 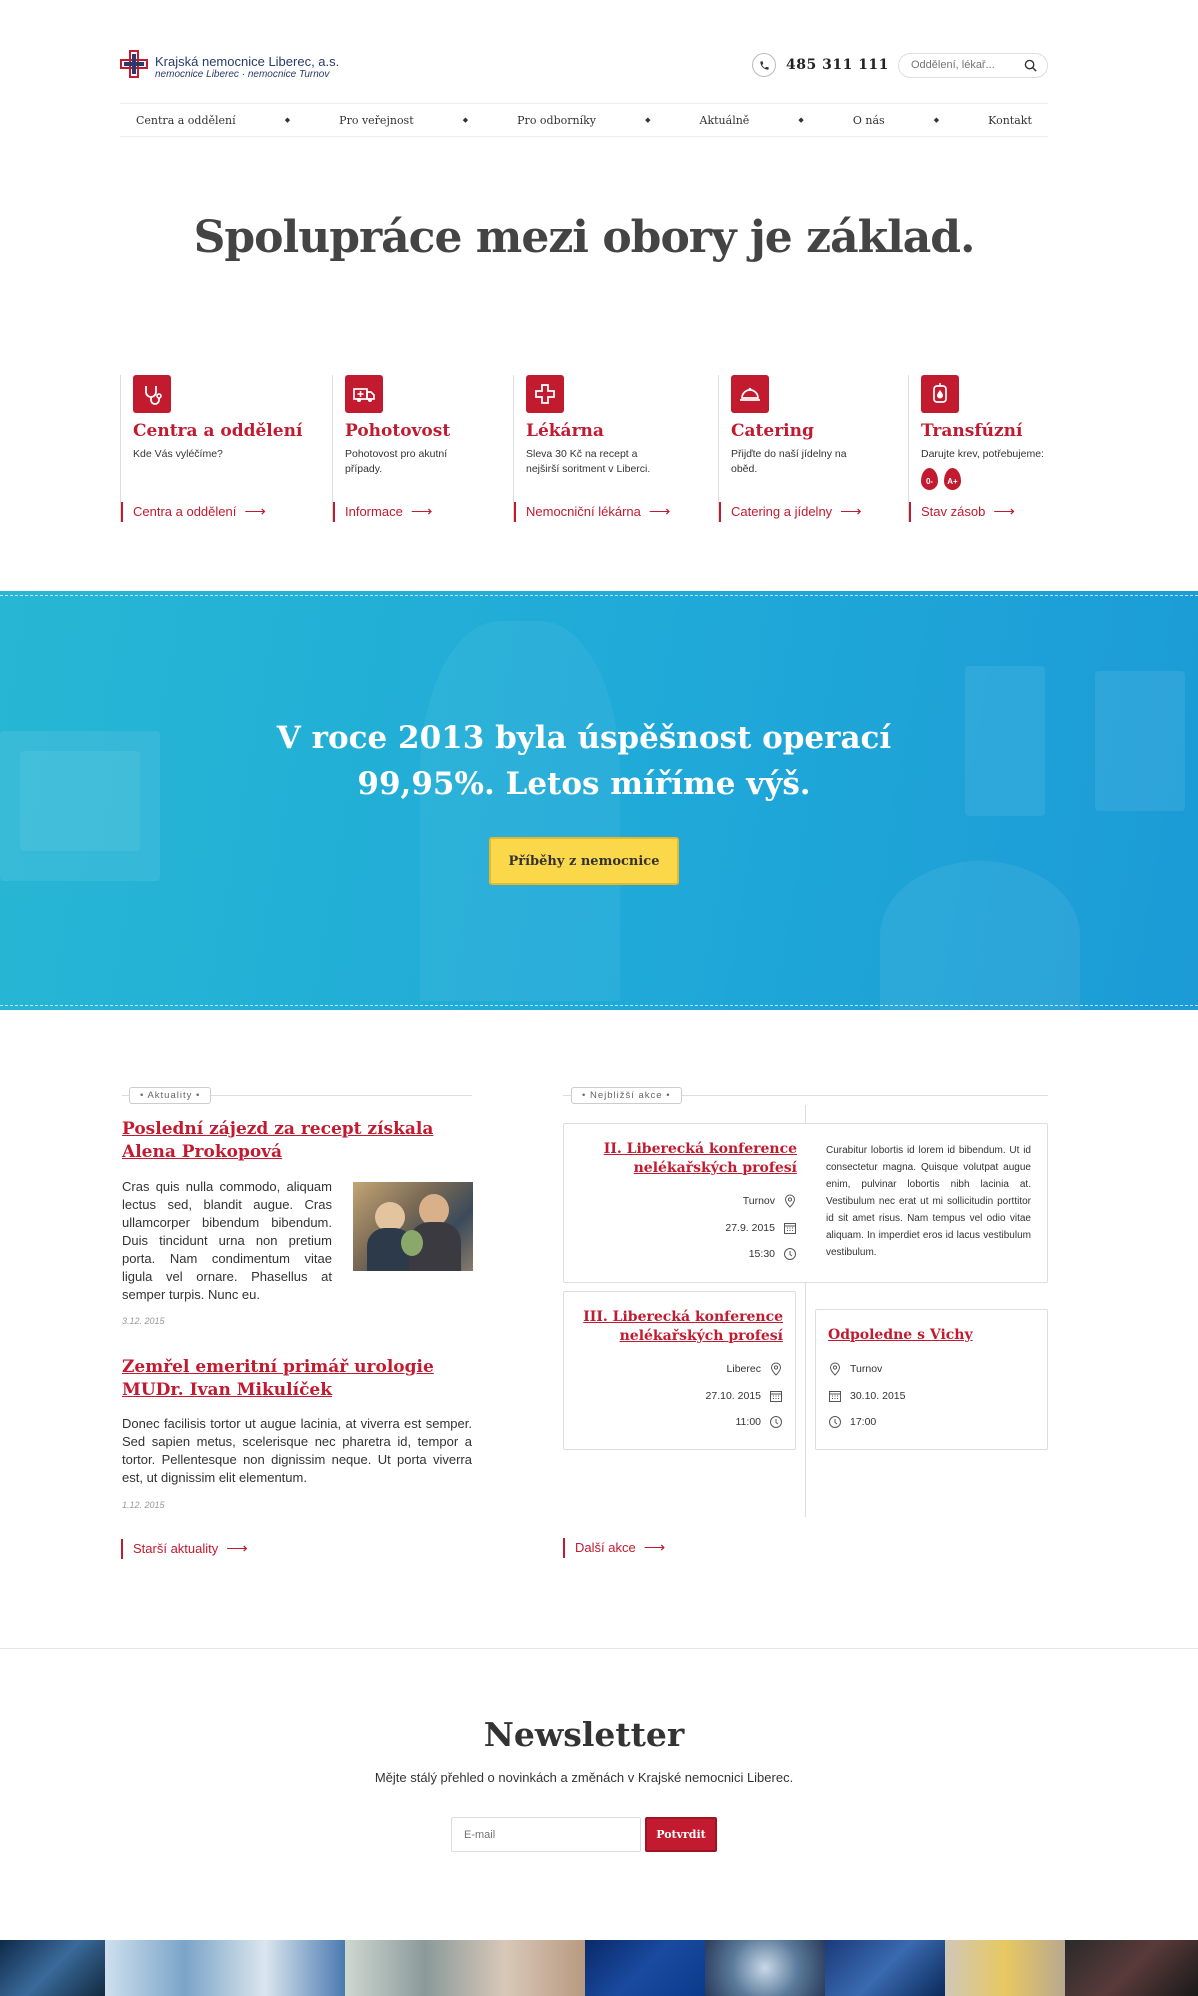 What do you see at coordinates (143, 1505) in the screenshot?
I see `news-item-date: 1.12. 2015` at bounding box center [143, 1505].